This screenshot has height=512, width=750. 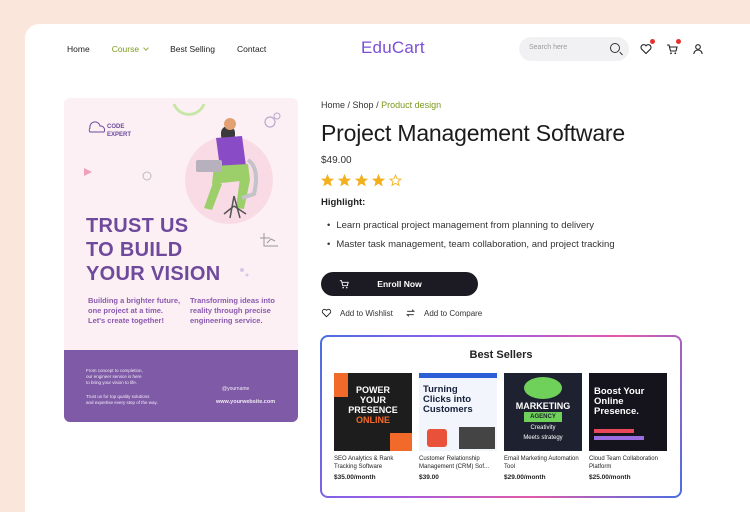 What do you see at coordinates (343, 202) in the screenshot?
I see `highlight-label: Highlight:` at bounding box center [343, 202].